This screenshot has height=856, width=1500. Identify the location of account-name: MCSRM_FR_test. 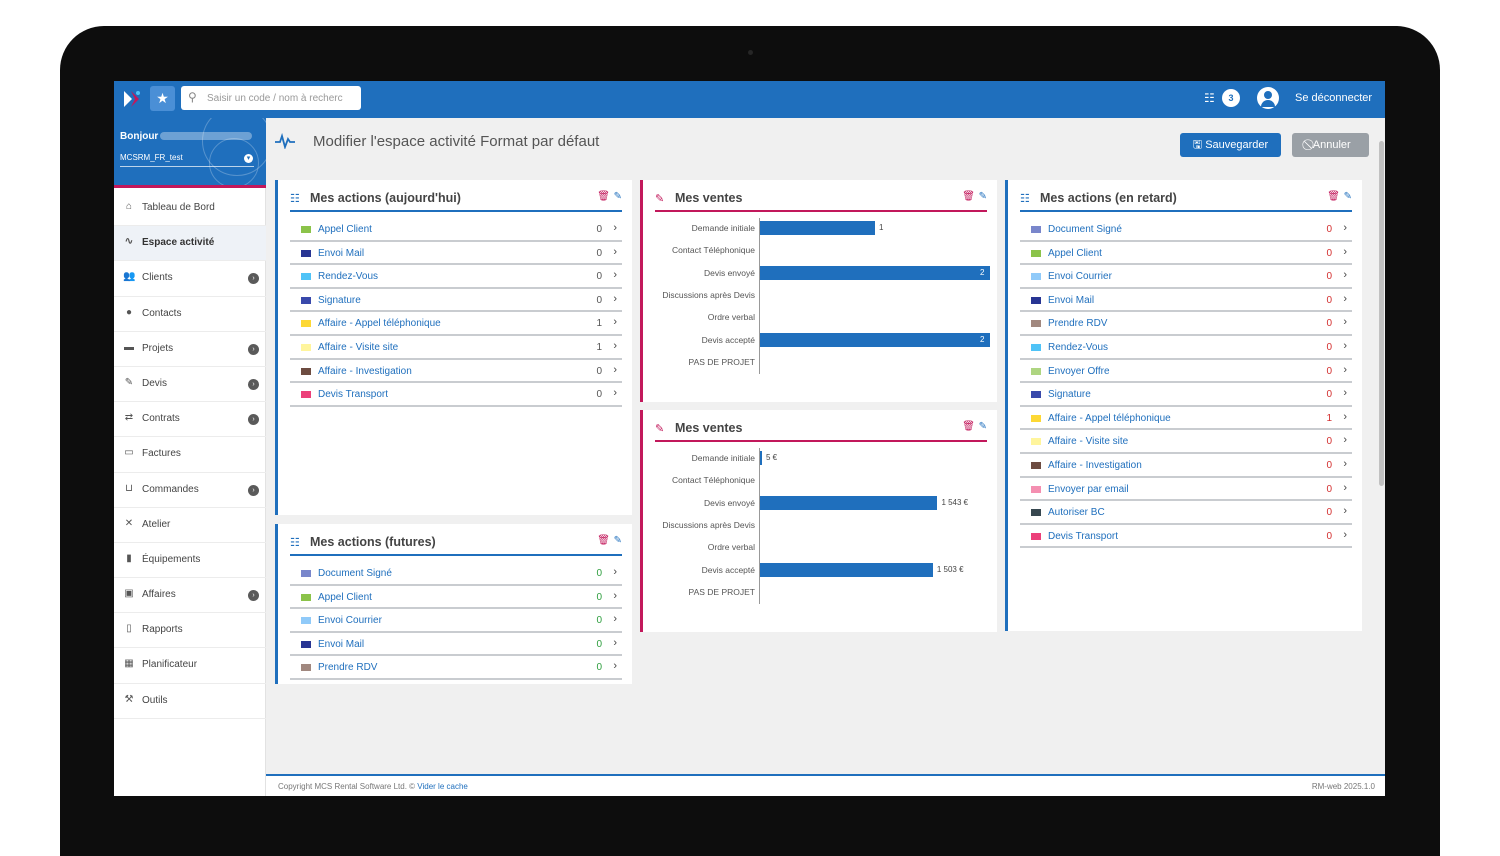
(151, 157).